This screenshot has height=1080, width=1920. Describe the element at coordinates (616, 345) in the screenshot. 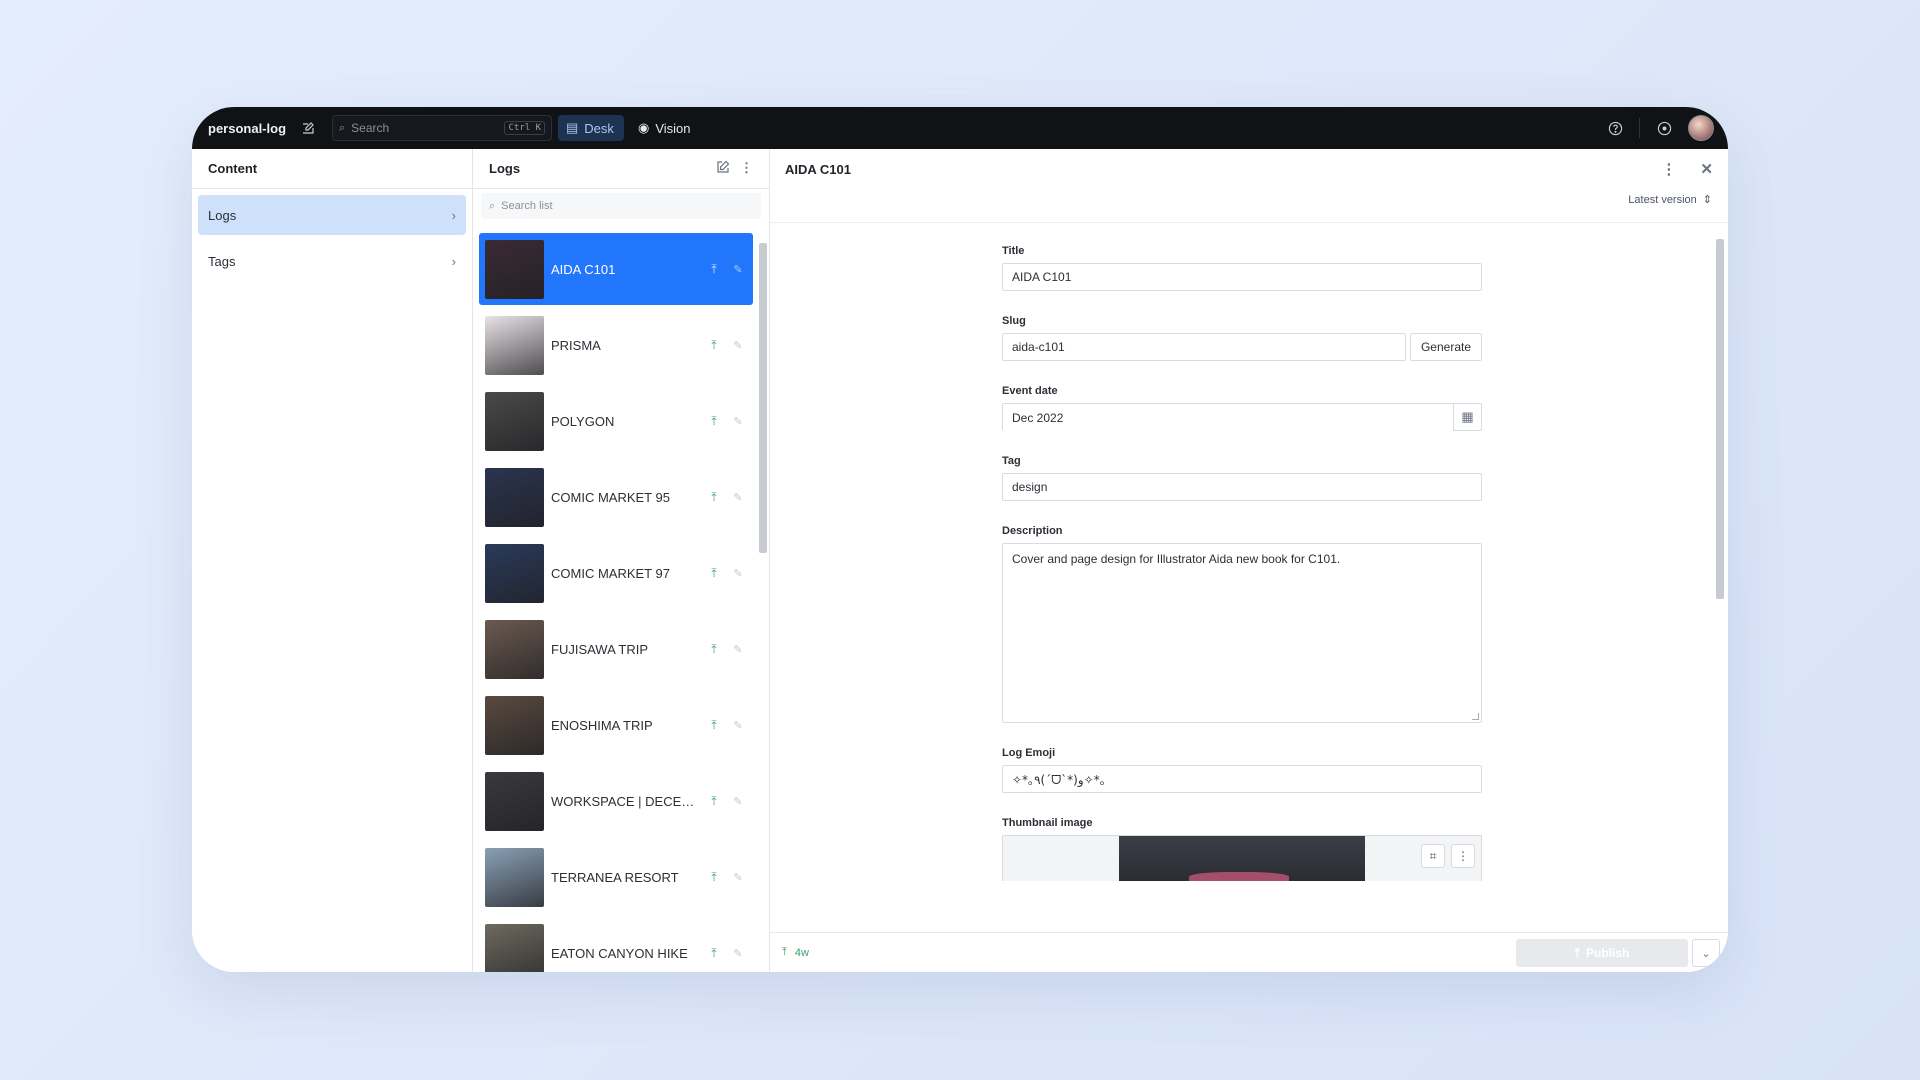

I see `log-list-item: PRISMA ⤒ ✎` at that location.